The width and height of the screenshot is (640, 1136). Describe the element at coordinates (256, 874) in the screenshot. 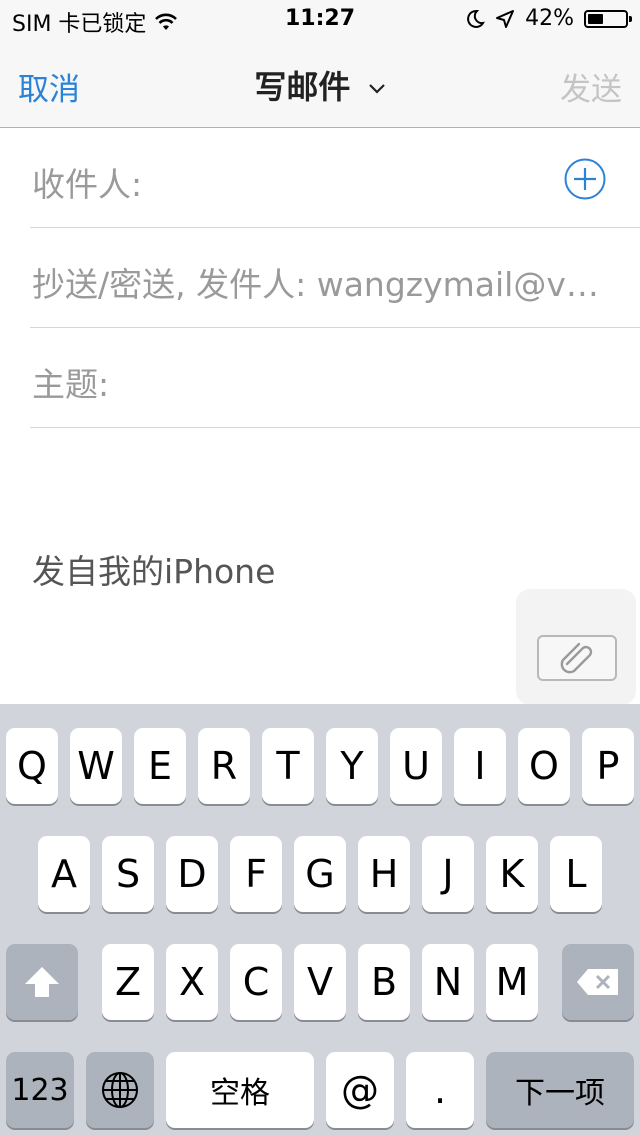

I see `key-f: F` at that location.